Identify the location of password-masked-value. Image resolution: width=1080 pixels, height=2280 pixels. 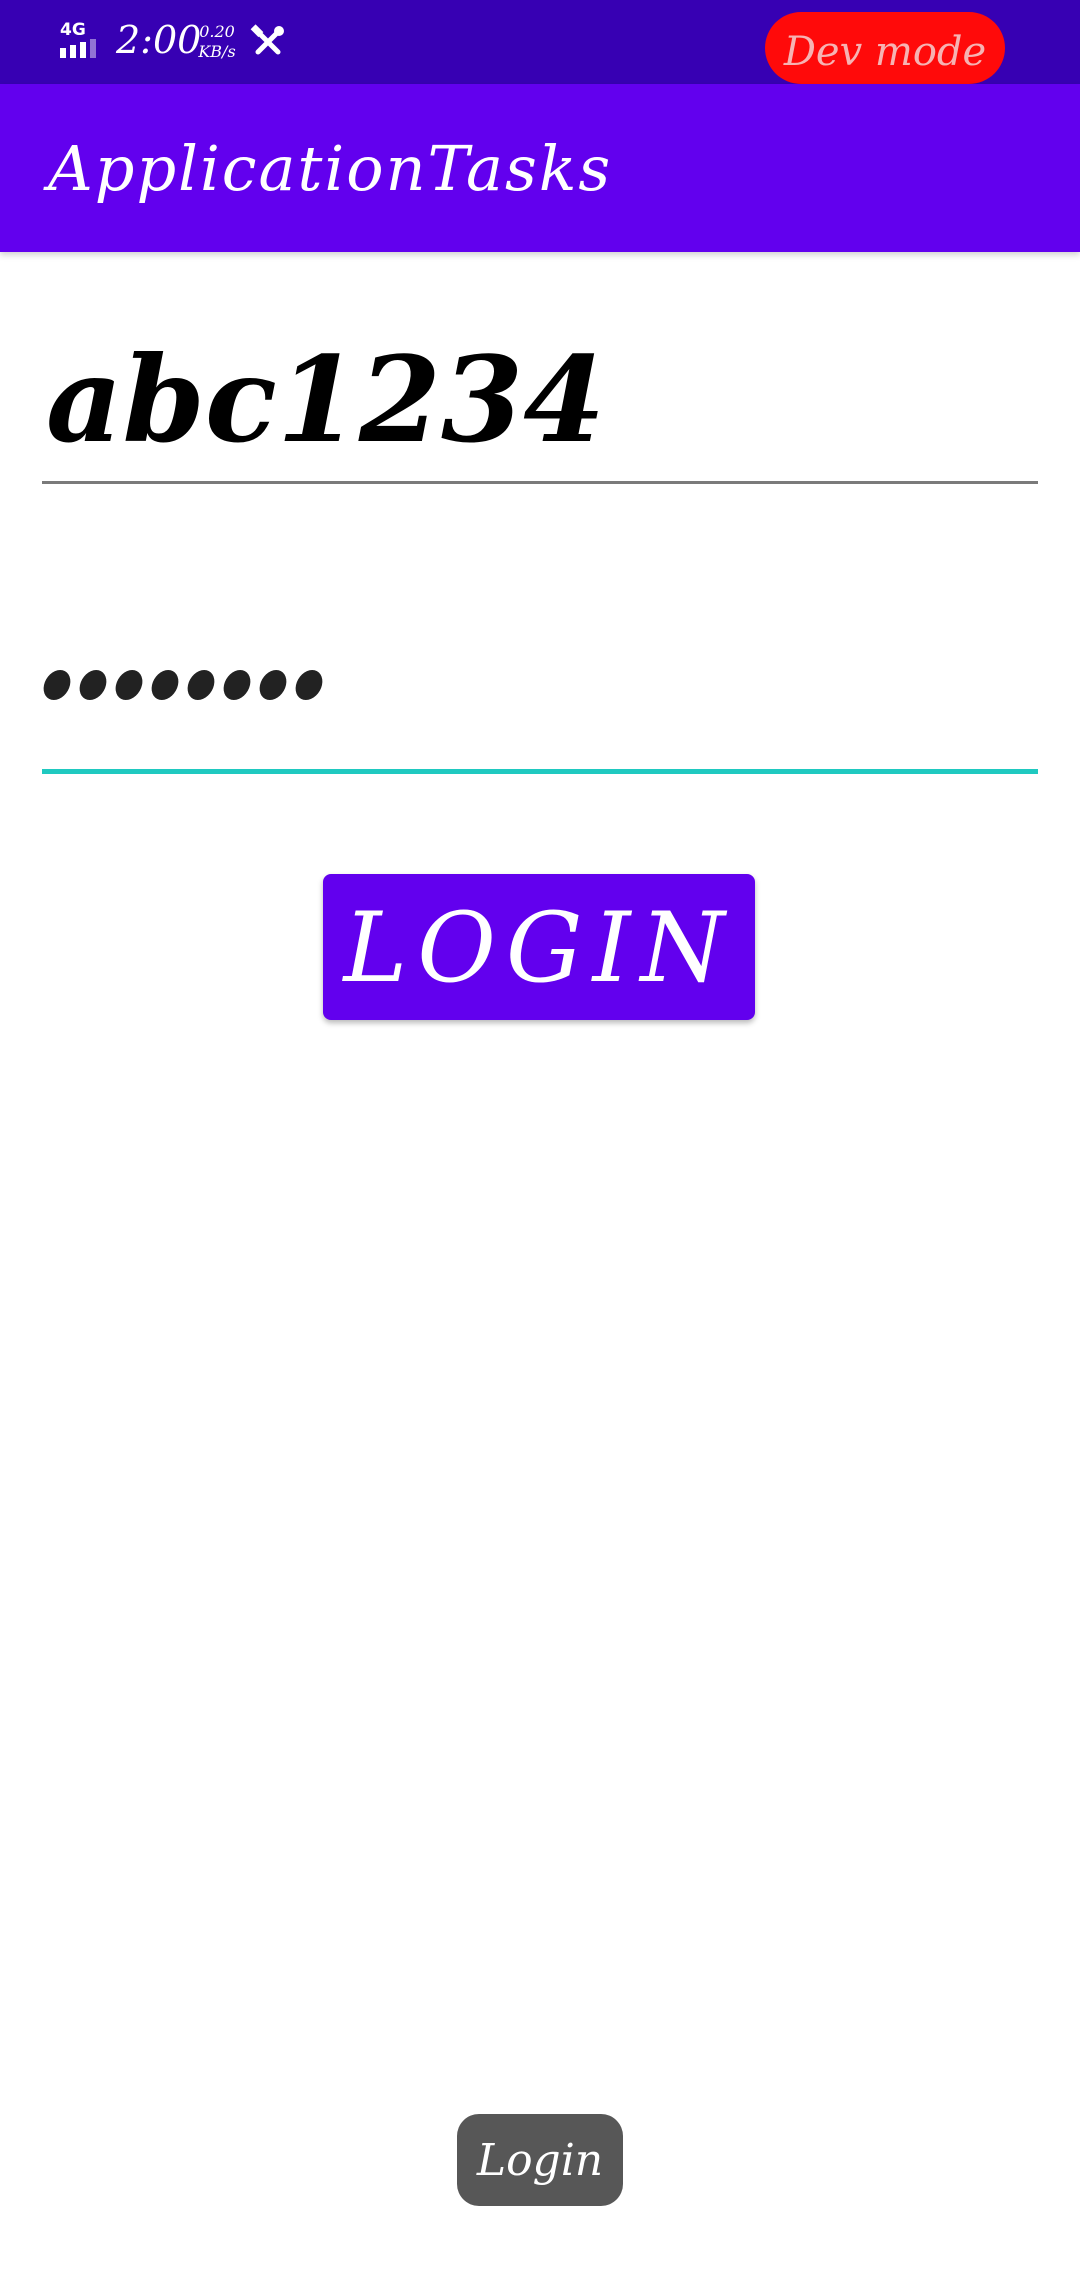
(186, 690).